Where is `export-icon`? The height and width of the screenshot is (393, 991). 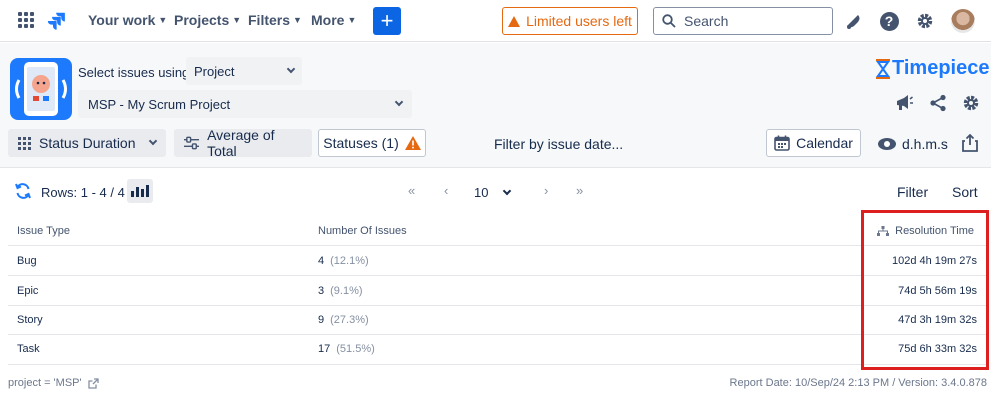
export-icon is located at coordinates (970, 143).